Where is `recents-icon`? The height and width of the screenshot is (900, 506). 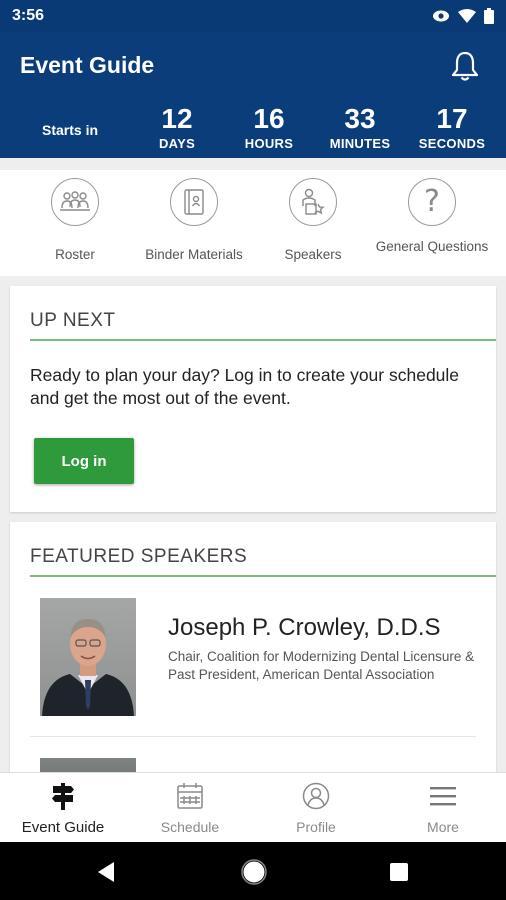 recents-icon is located at coordinates (399, 872).